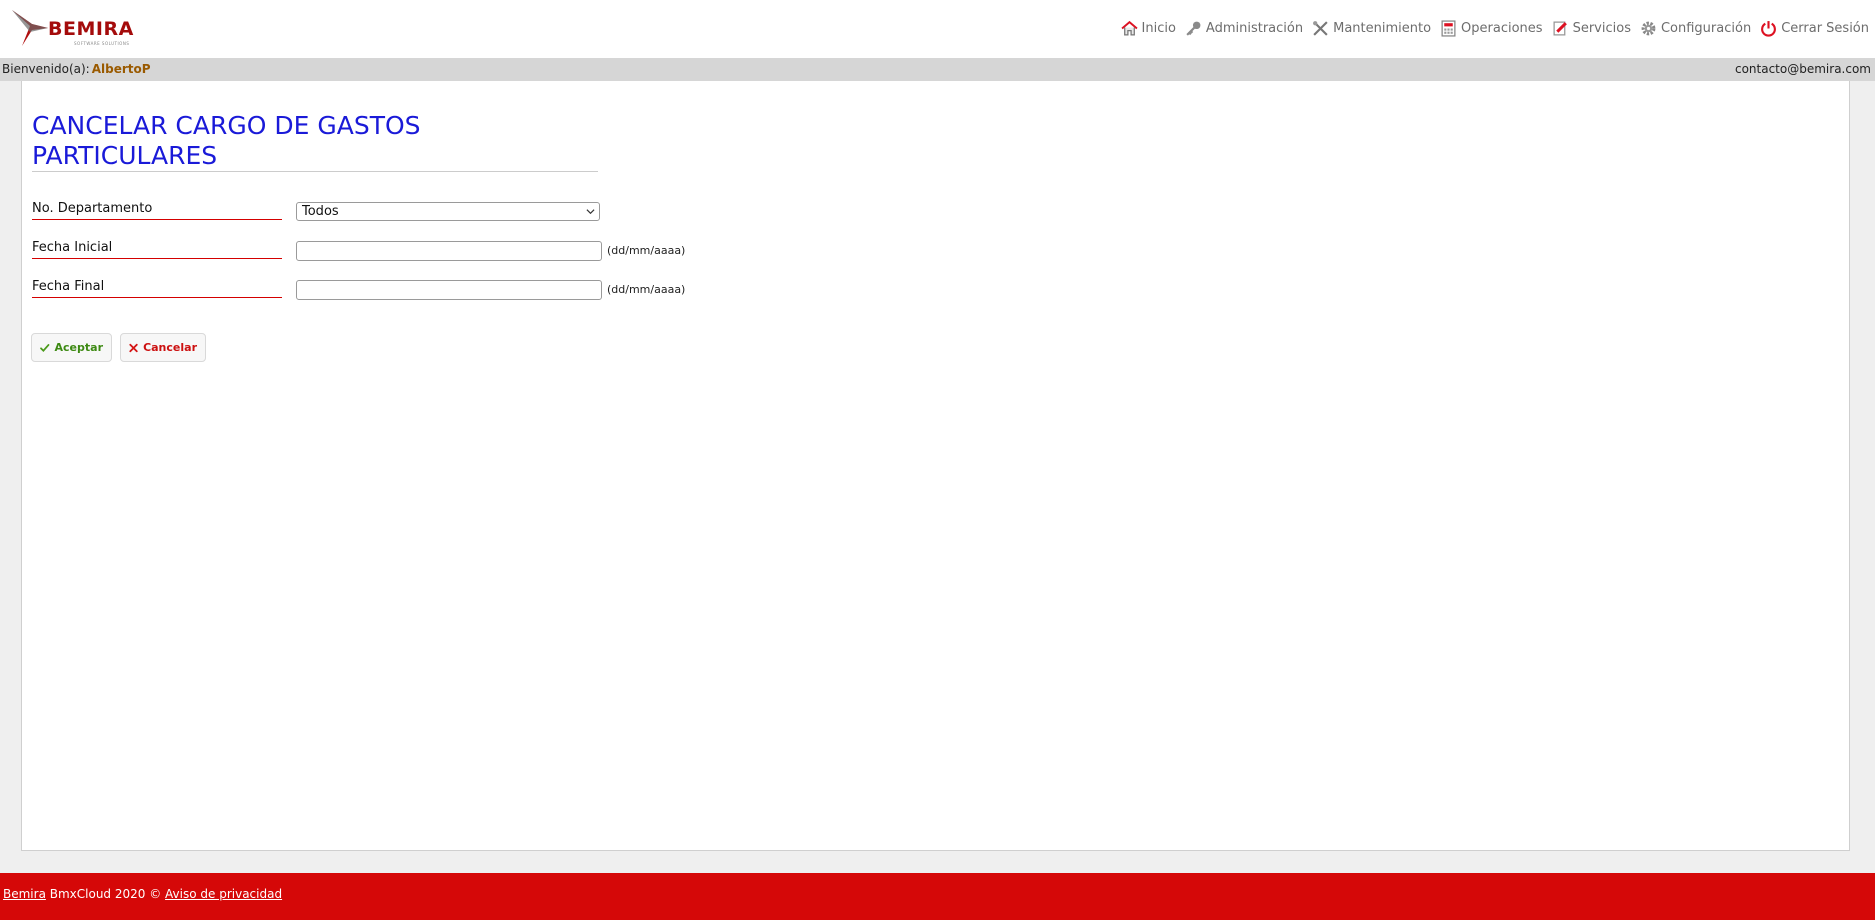  I want to click on start-date-input, so click(449, 251).